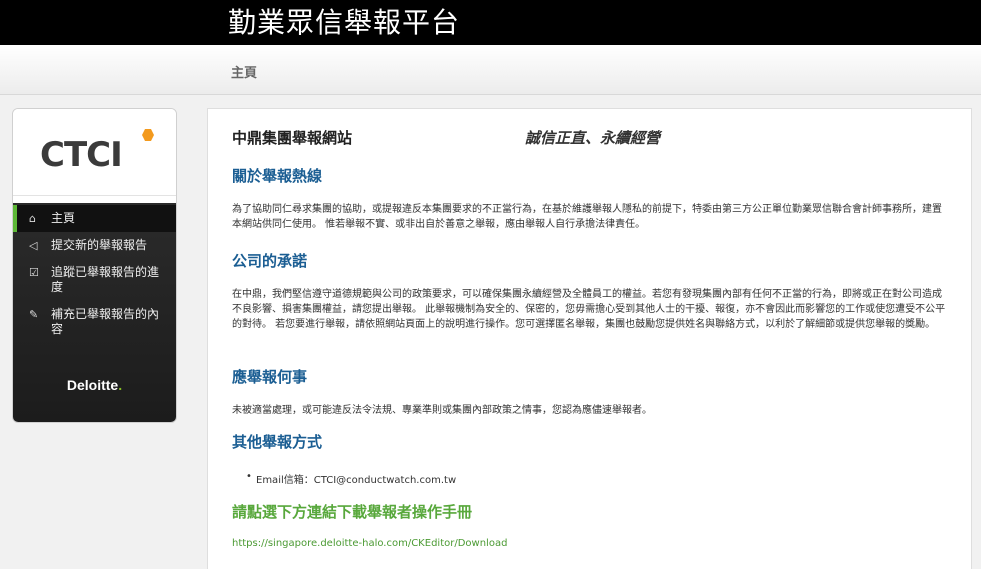 The height and width of the screenshot is (569, 981). What do you see at coordinates (292, 138) in the screenshot?
I see `org-title: 中鼎集團舉報網站` at bounding box center [292, 138].